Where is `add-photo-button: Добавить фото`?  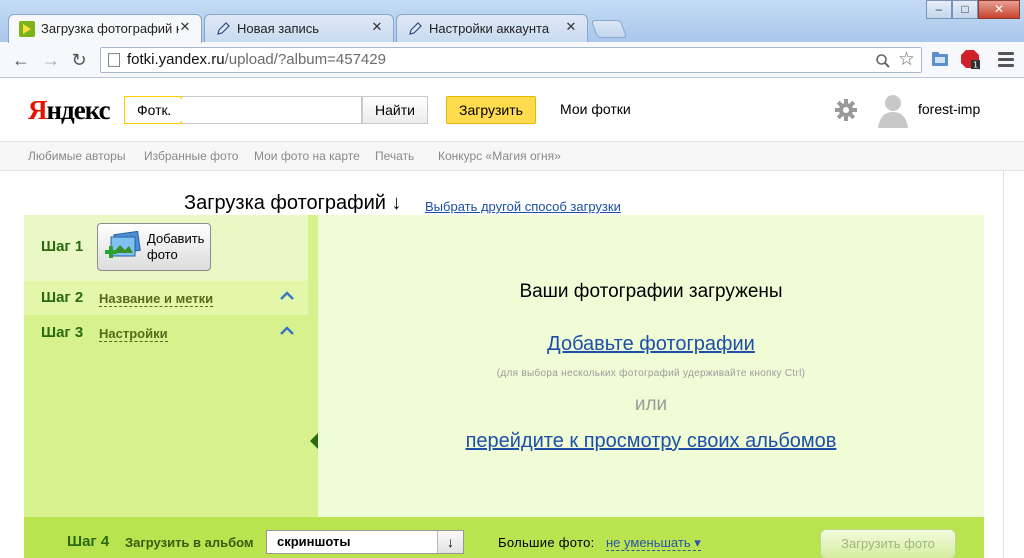
add-photo-button: Добавить фото is located at coordinates (154, 247).